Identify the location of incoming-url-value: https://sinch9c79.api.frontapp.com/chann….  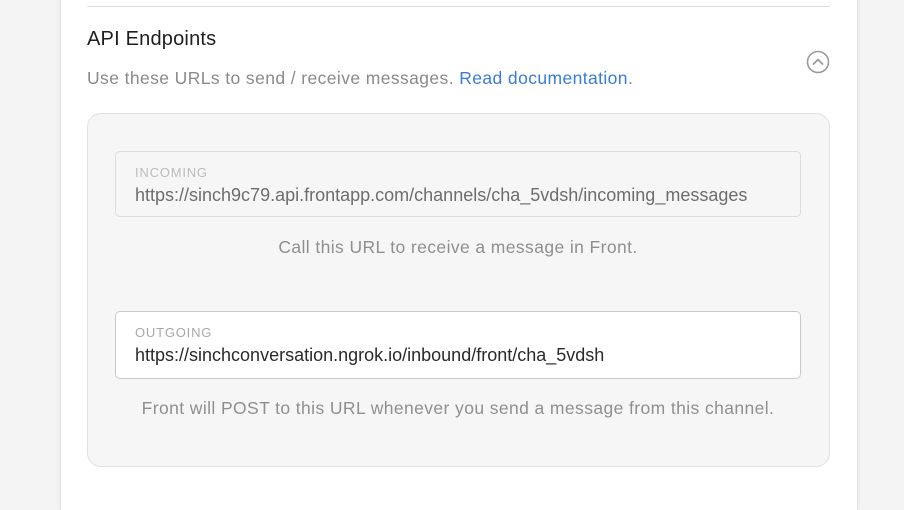
(441, 195).